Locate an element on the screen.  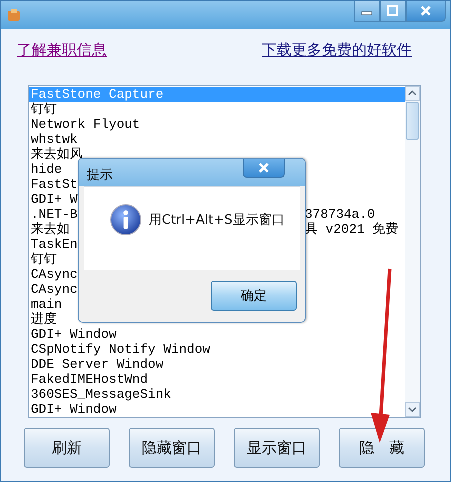
list-item: whstwk is located at coordinates (217, 139).